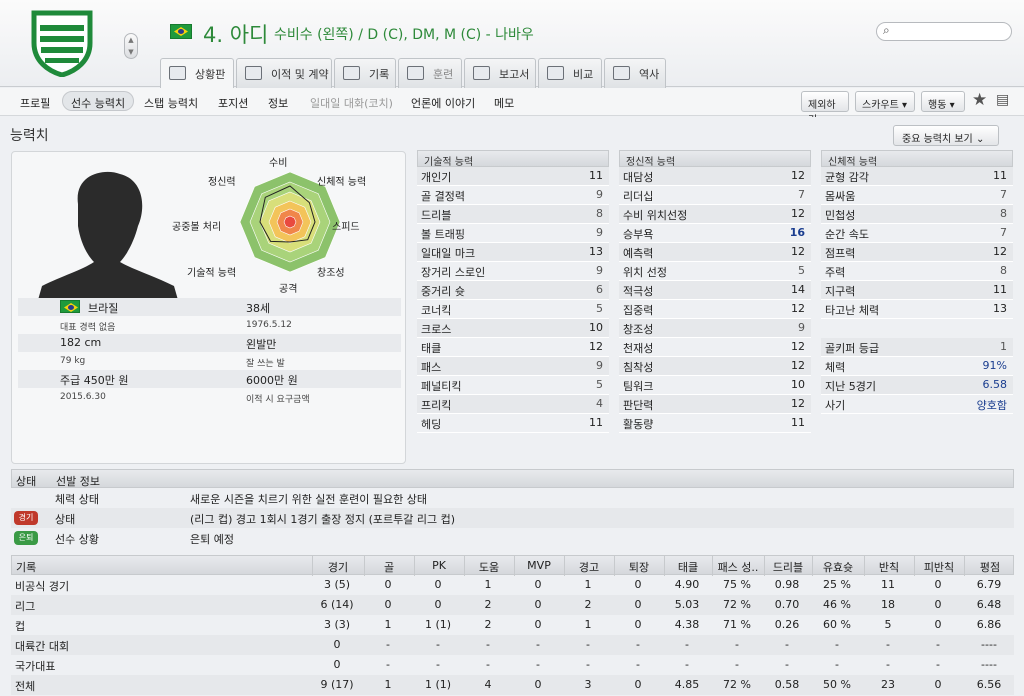 This screenshot has width=1024, height=696. Describe the element at coordinates (42, 586) in the screenshot. I see `records-cell: 비공식 경기` at that location.